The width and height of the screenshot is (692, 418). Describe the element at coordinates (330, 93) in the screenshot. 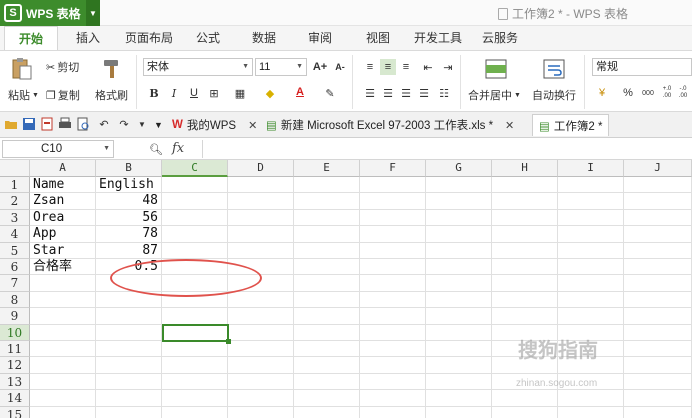

I see `clear-format-icon: ✎` at that location.